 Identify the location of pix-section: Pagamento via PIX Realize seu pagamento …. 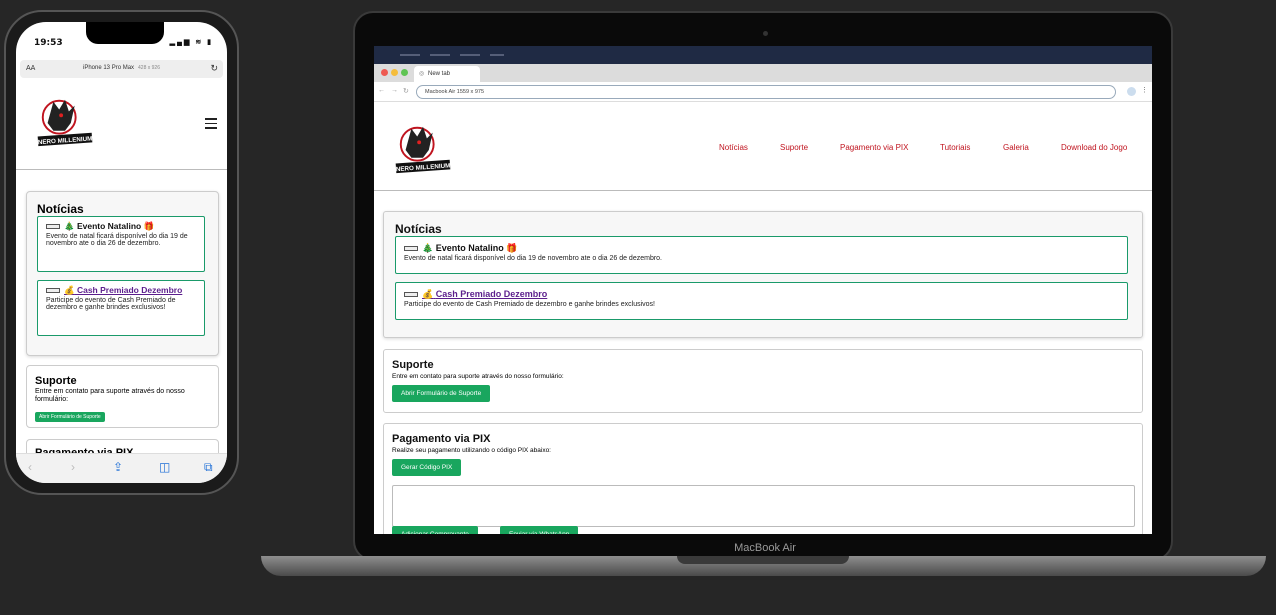
(763, 478).